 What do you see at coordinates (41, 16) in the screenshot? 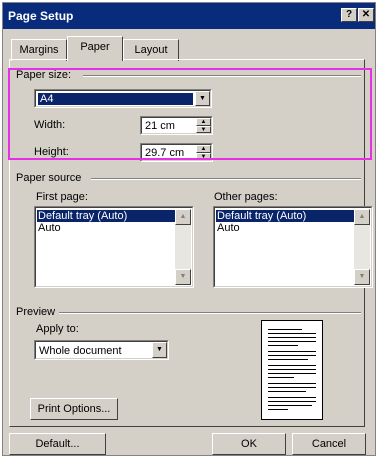
I see `dialog-title: Page Setup` at bounding box center [41, 16].